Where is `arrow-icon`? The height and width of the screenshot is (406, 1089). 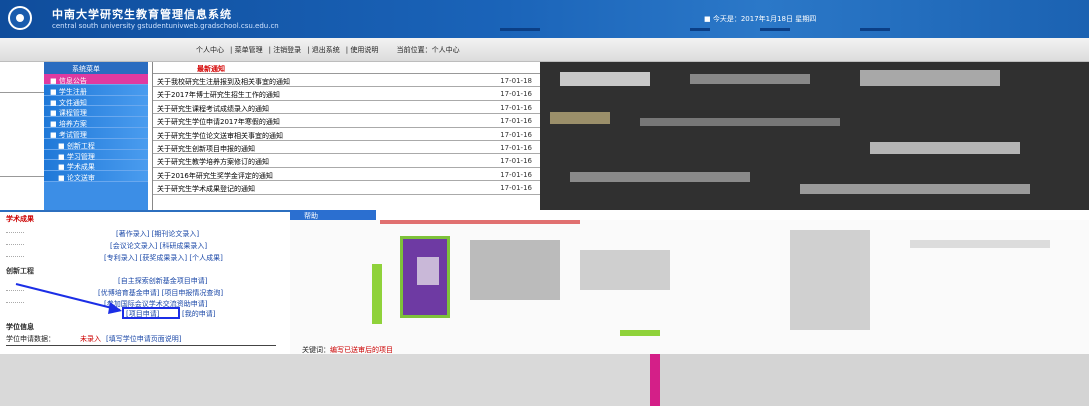
arrow-icon is located at coordinates (68, 298).